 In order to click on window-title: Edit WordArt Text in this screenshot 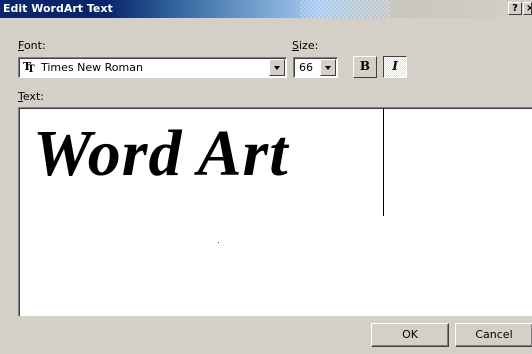, I will do `click(58, 8)`.